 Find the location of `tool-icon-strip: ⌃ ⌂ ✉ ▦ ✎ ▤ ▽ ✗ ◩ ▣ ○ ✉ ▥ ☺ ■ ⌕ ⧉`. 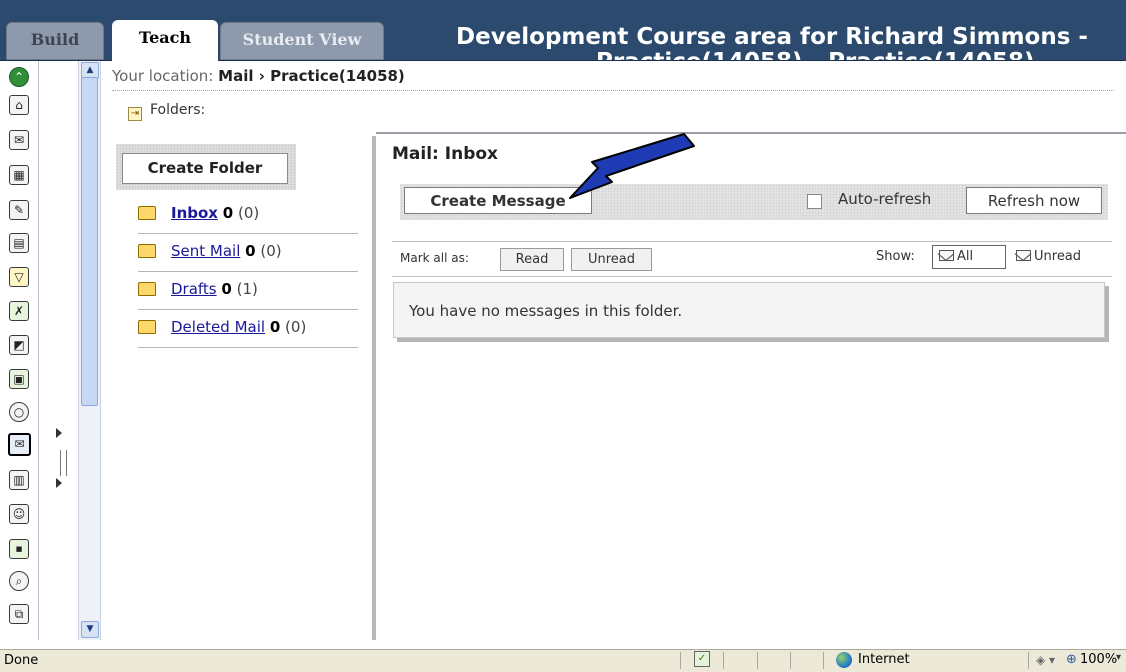

tool-icon-strip: ⌃ ⌂ ✉ ▦ ✎ ▤ ▽ ✗ ◩ ▣ ○ ✉ ▥ ☺ ■ ⌕ ⧉ is located at coordinates (19, 350).